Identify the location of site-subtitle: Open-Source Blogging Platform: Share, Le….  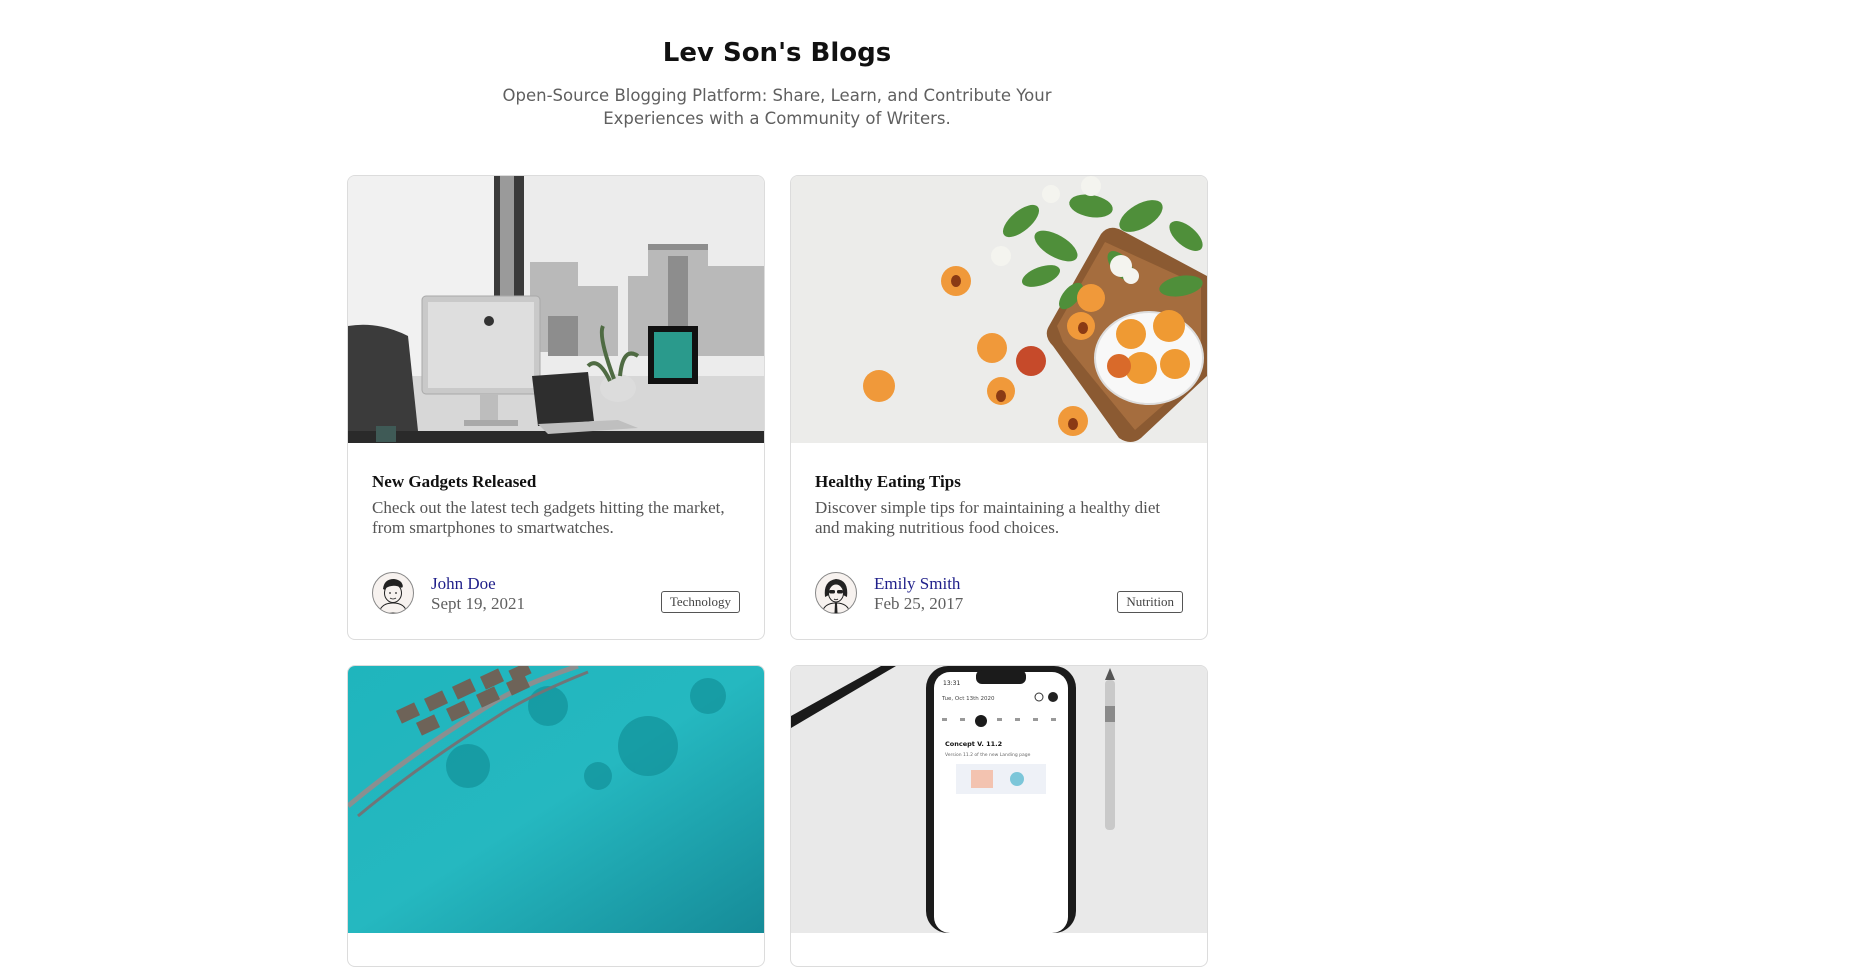
(777, 107).